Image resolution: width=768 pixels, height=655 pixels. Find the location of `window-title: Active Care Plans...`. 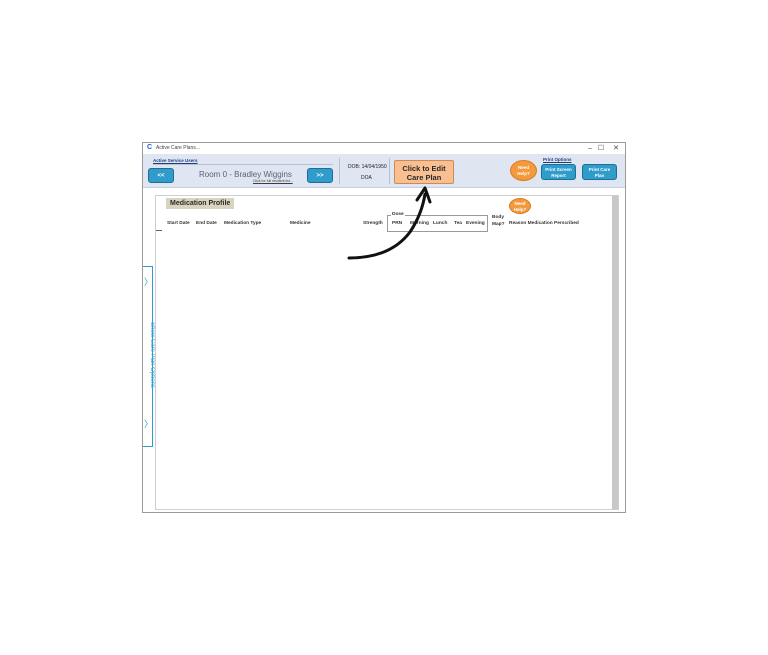

window-title: Active Care Plans... is located at coordinates (178, 148).